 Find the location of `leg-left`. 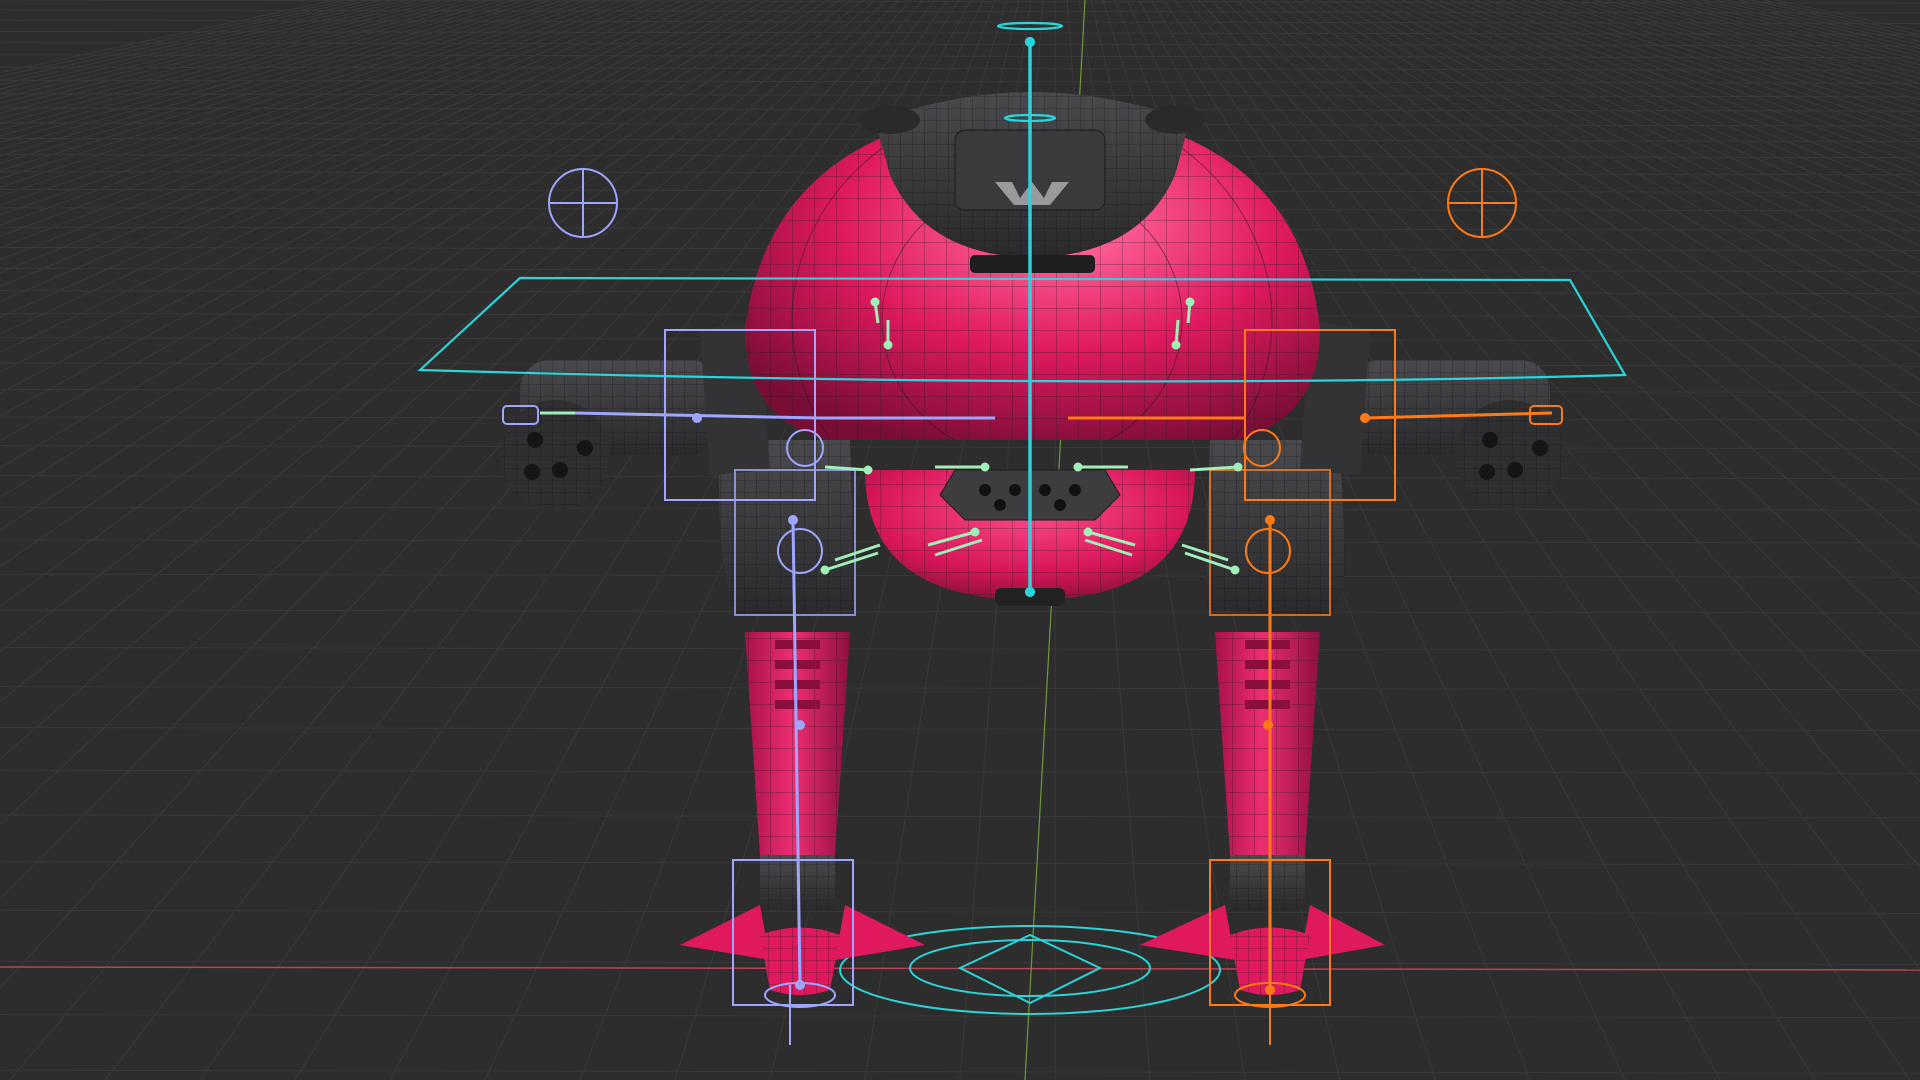

leg-left is located at coordinates (802, 813).